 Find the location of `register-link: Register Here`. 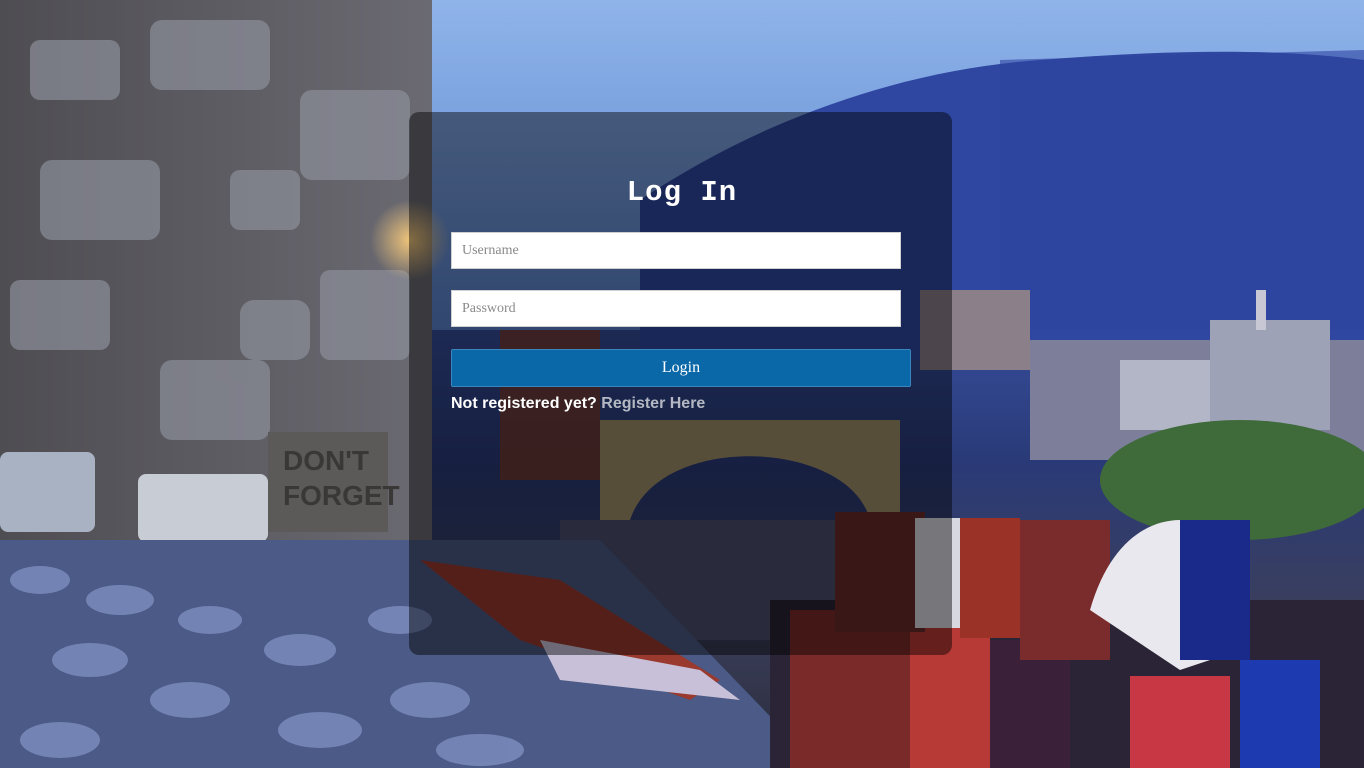

register-link: Register Here is located at coordinates (653, 403).